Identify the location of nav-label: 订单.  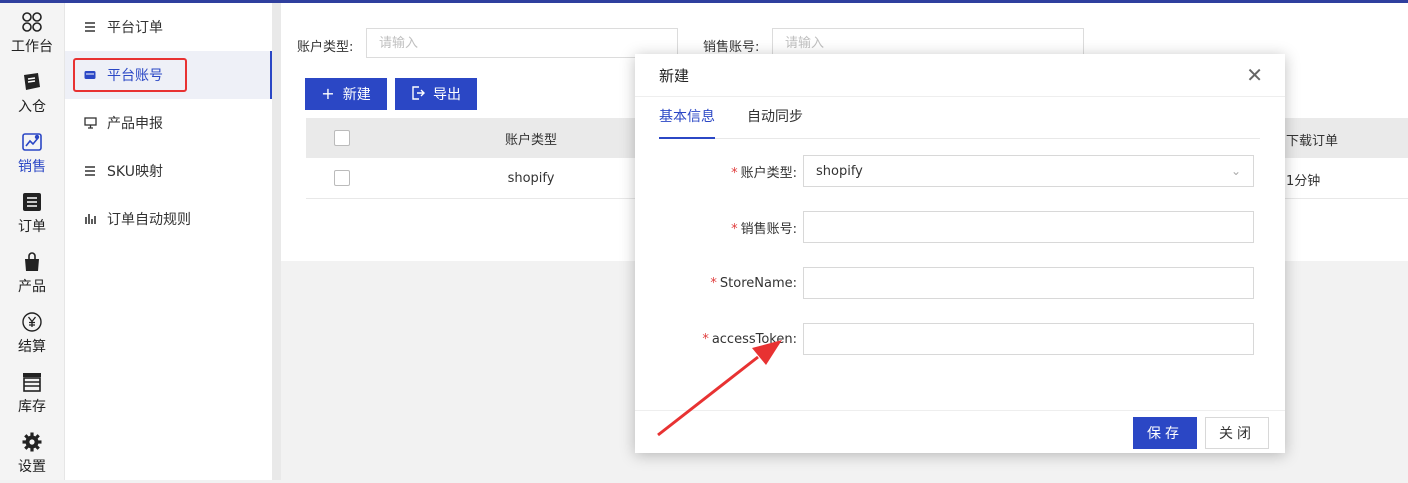
(32, 227).